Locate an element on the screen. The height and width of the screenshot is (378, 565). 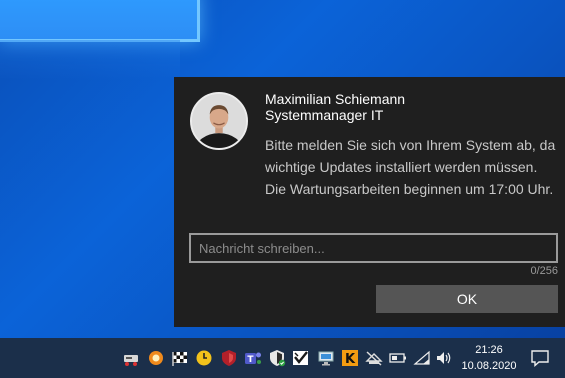
wifi-icon is located at coordinates (422, 358).